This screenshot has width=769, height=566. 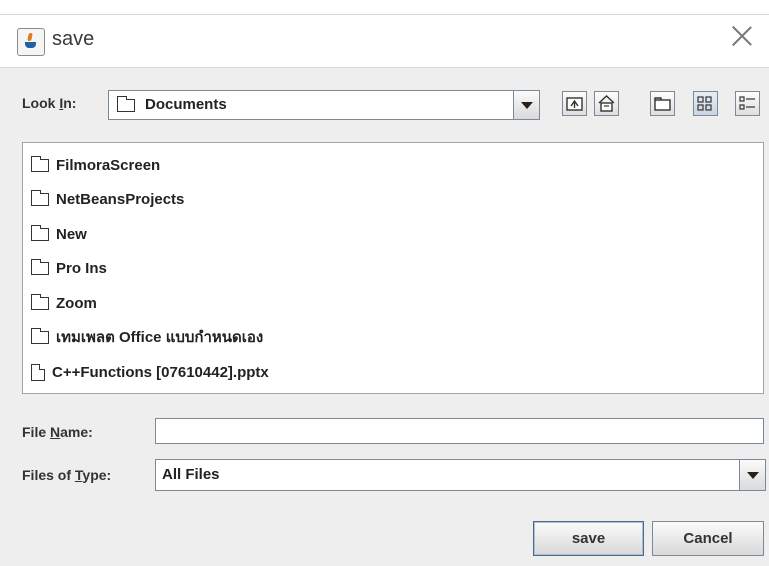 What do you see at coordinates (63, 303) in the screenshot?
I see `list-item: Zoom` at bounding box center [63, 303].